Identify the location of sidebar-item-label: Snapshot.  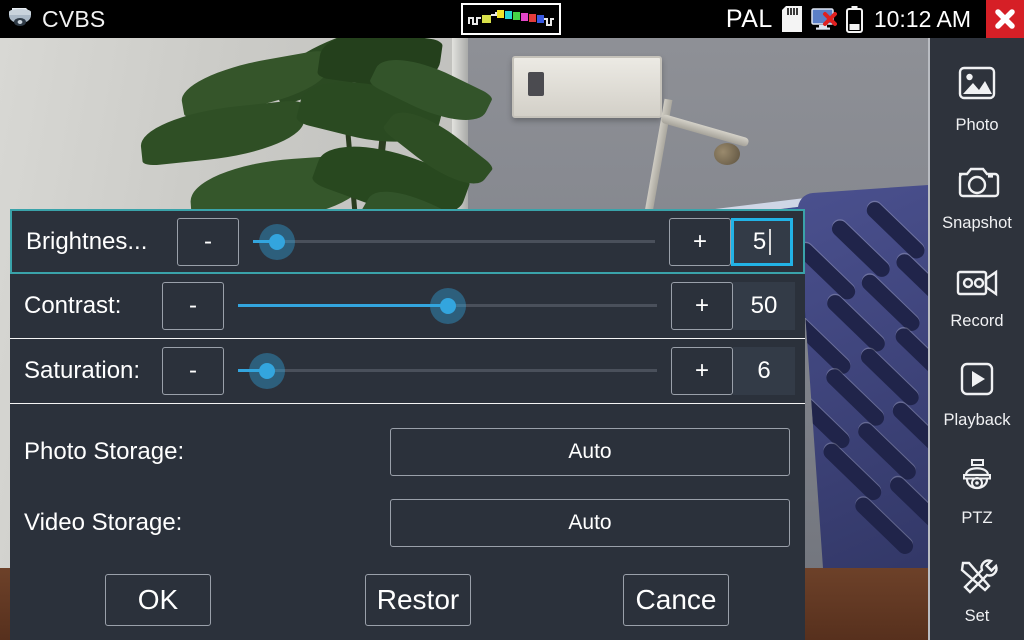
(977, 222).